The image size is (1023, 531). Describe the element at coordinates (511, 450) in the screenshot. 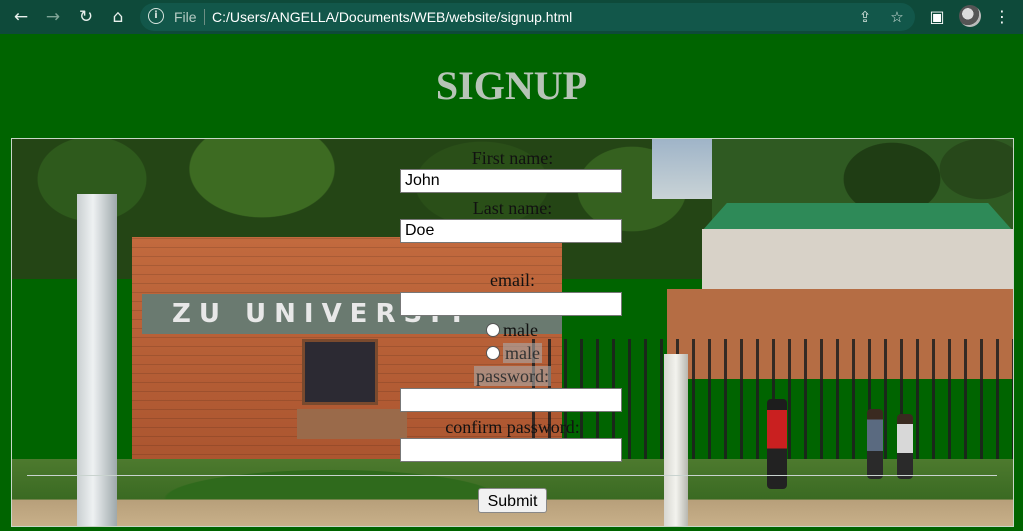

I see `confirm-password-input` at that location.